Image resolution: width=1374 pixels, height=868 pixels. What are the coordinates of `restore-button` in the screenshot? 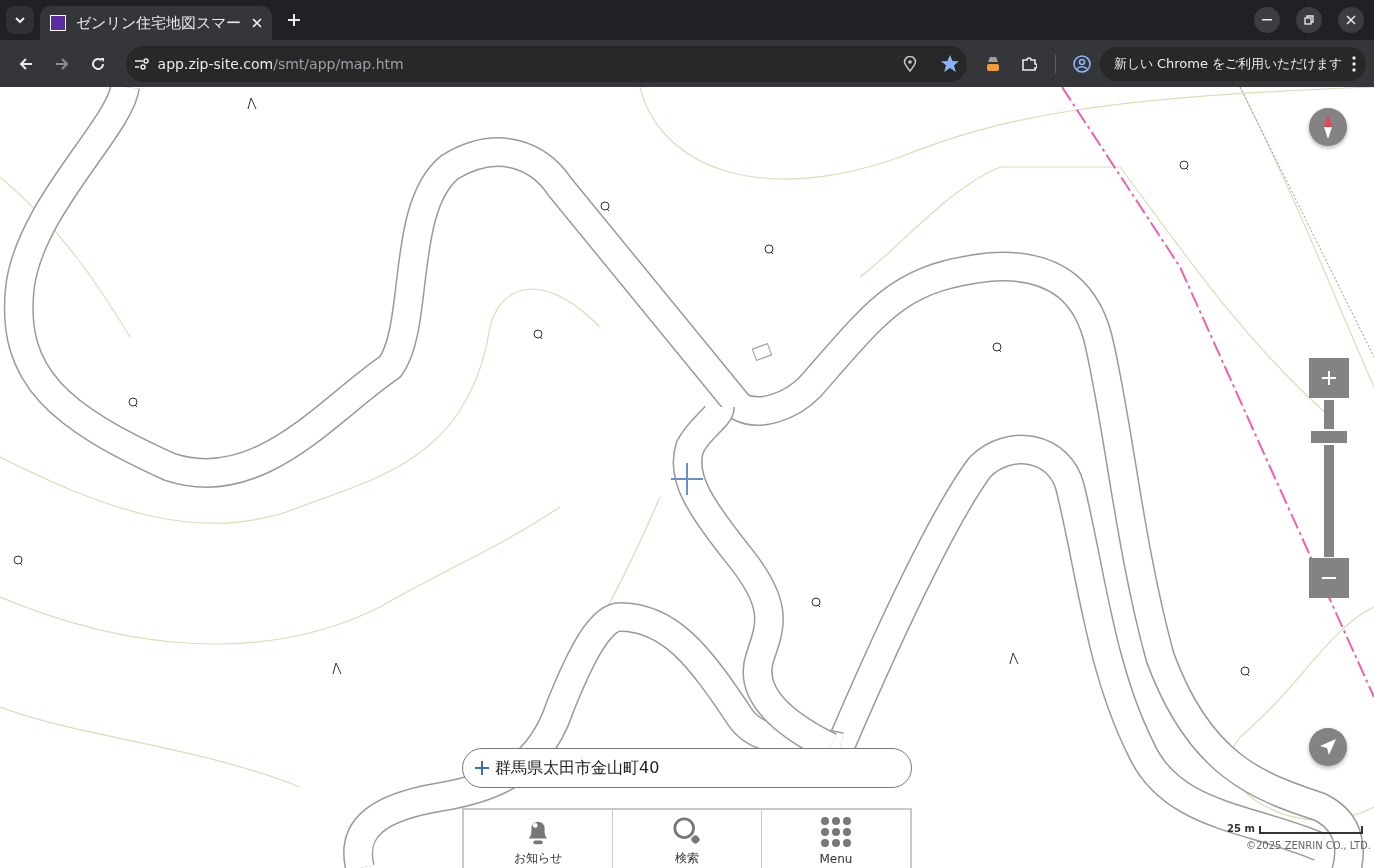 It's located at (1309, 20).